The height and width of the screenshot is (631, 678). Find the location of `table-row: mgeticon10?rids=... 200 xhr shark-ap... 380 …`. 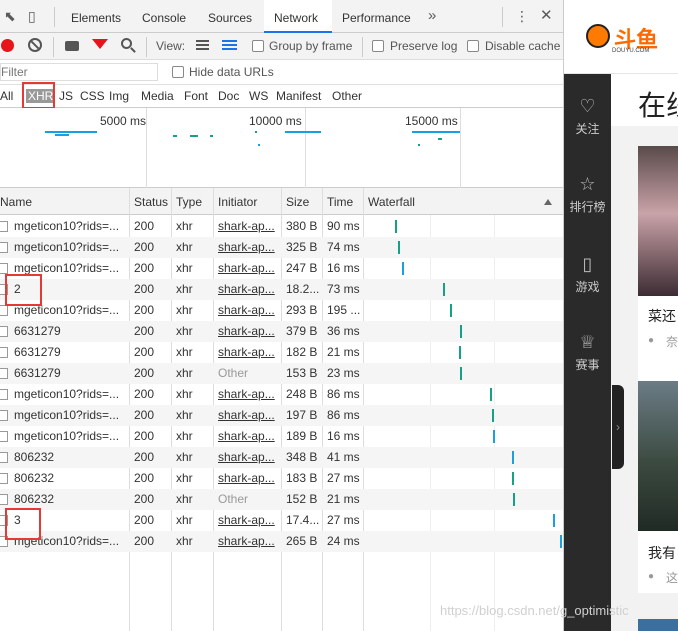

table-row: mgeticon10?rids=... 200 xhr shark-ap... 380 … is located at coordinates (281, 226).